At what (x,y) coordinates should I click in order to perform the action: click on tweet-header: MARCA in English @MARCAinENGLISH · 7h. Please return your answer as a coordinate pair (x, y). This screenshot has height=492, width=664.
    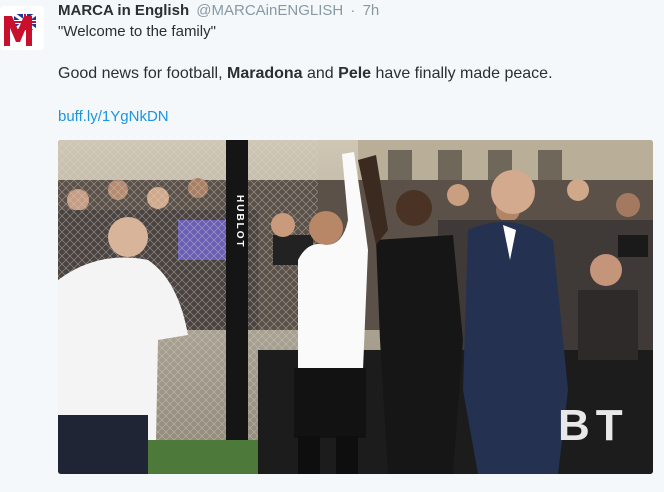
    Looking at the image, I should click on (218, 11).